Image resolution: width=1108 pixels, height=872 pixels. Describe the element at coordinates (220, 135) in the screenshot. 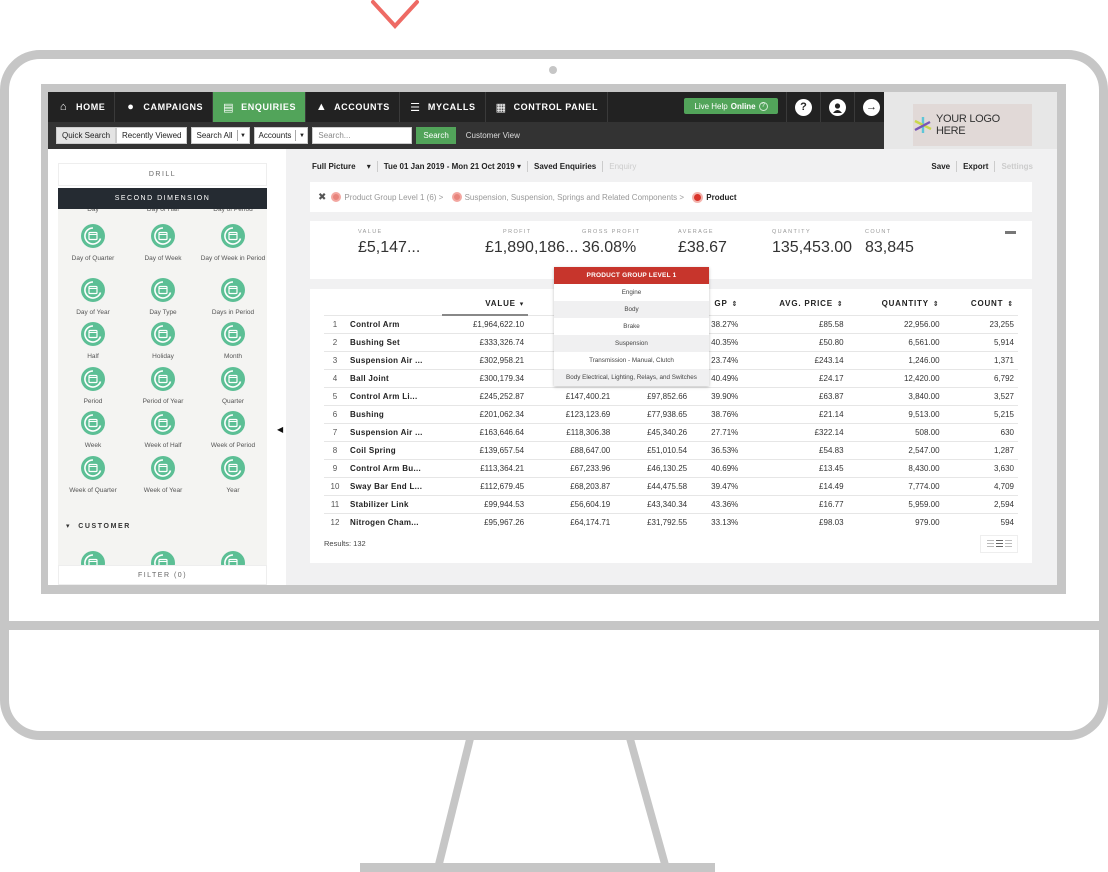

I see `search-scope-select: Search All ▼` at that location.